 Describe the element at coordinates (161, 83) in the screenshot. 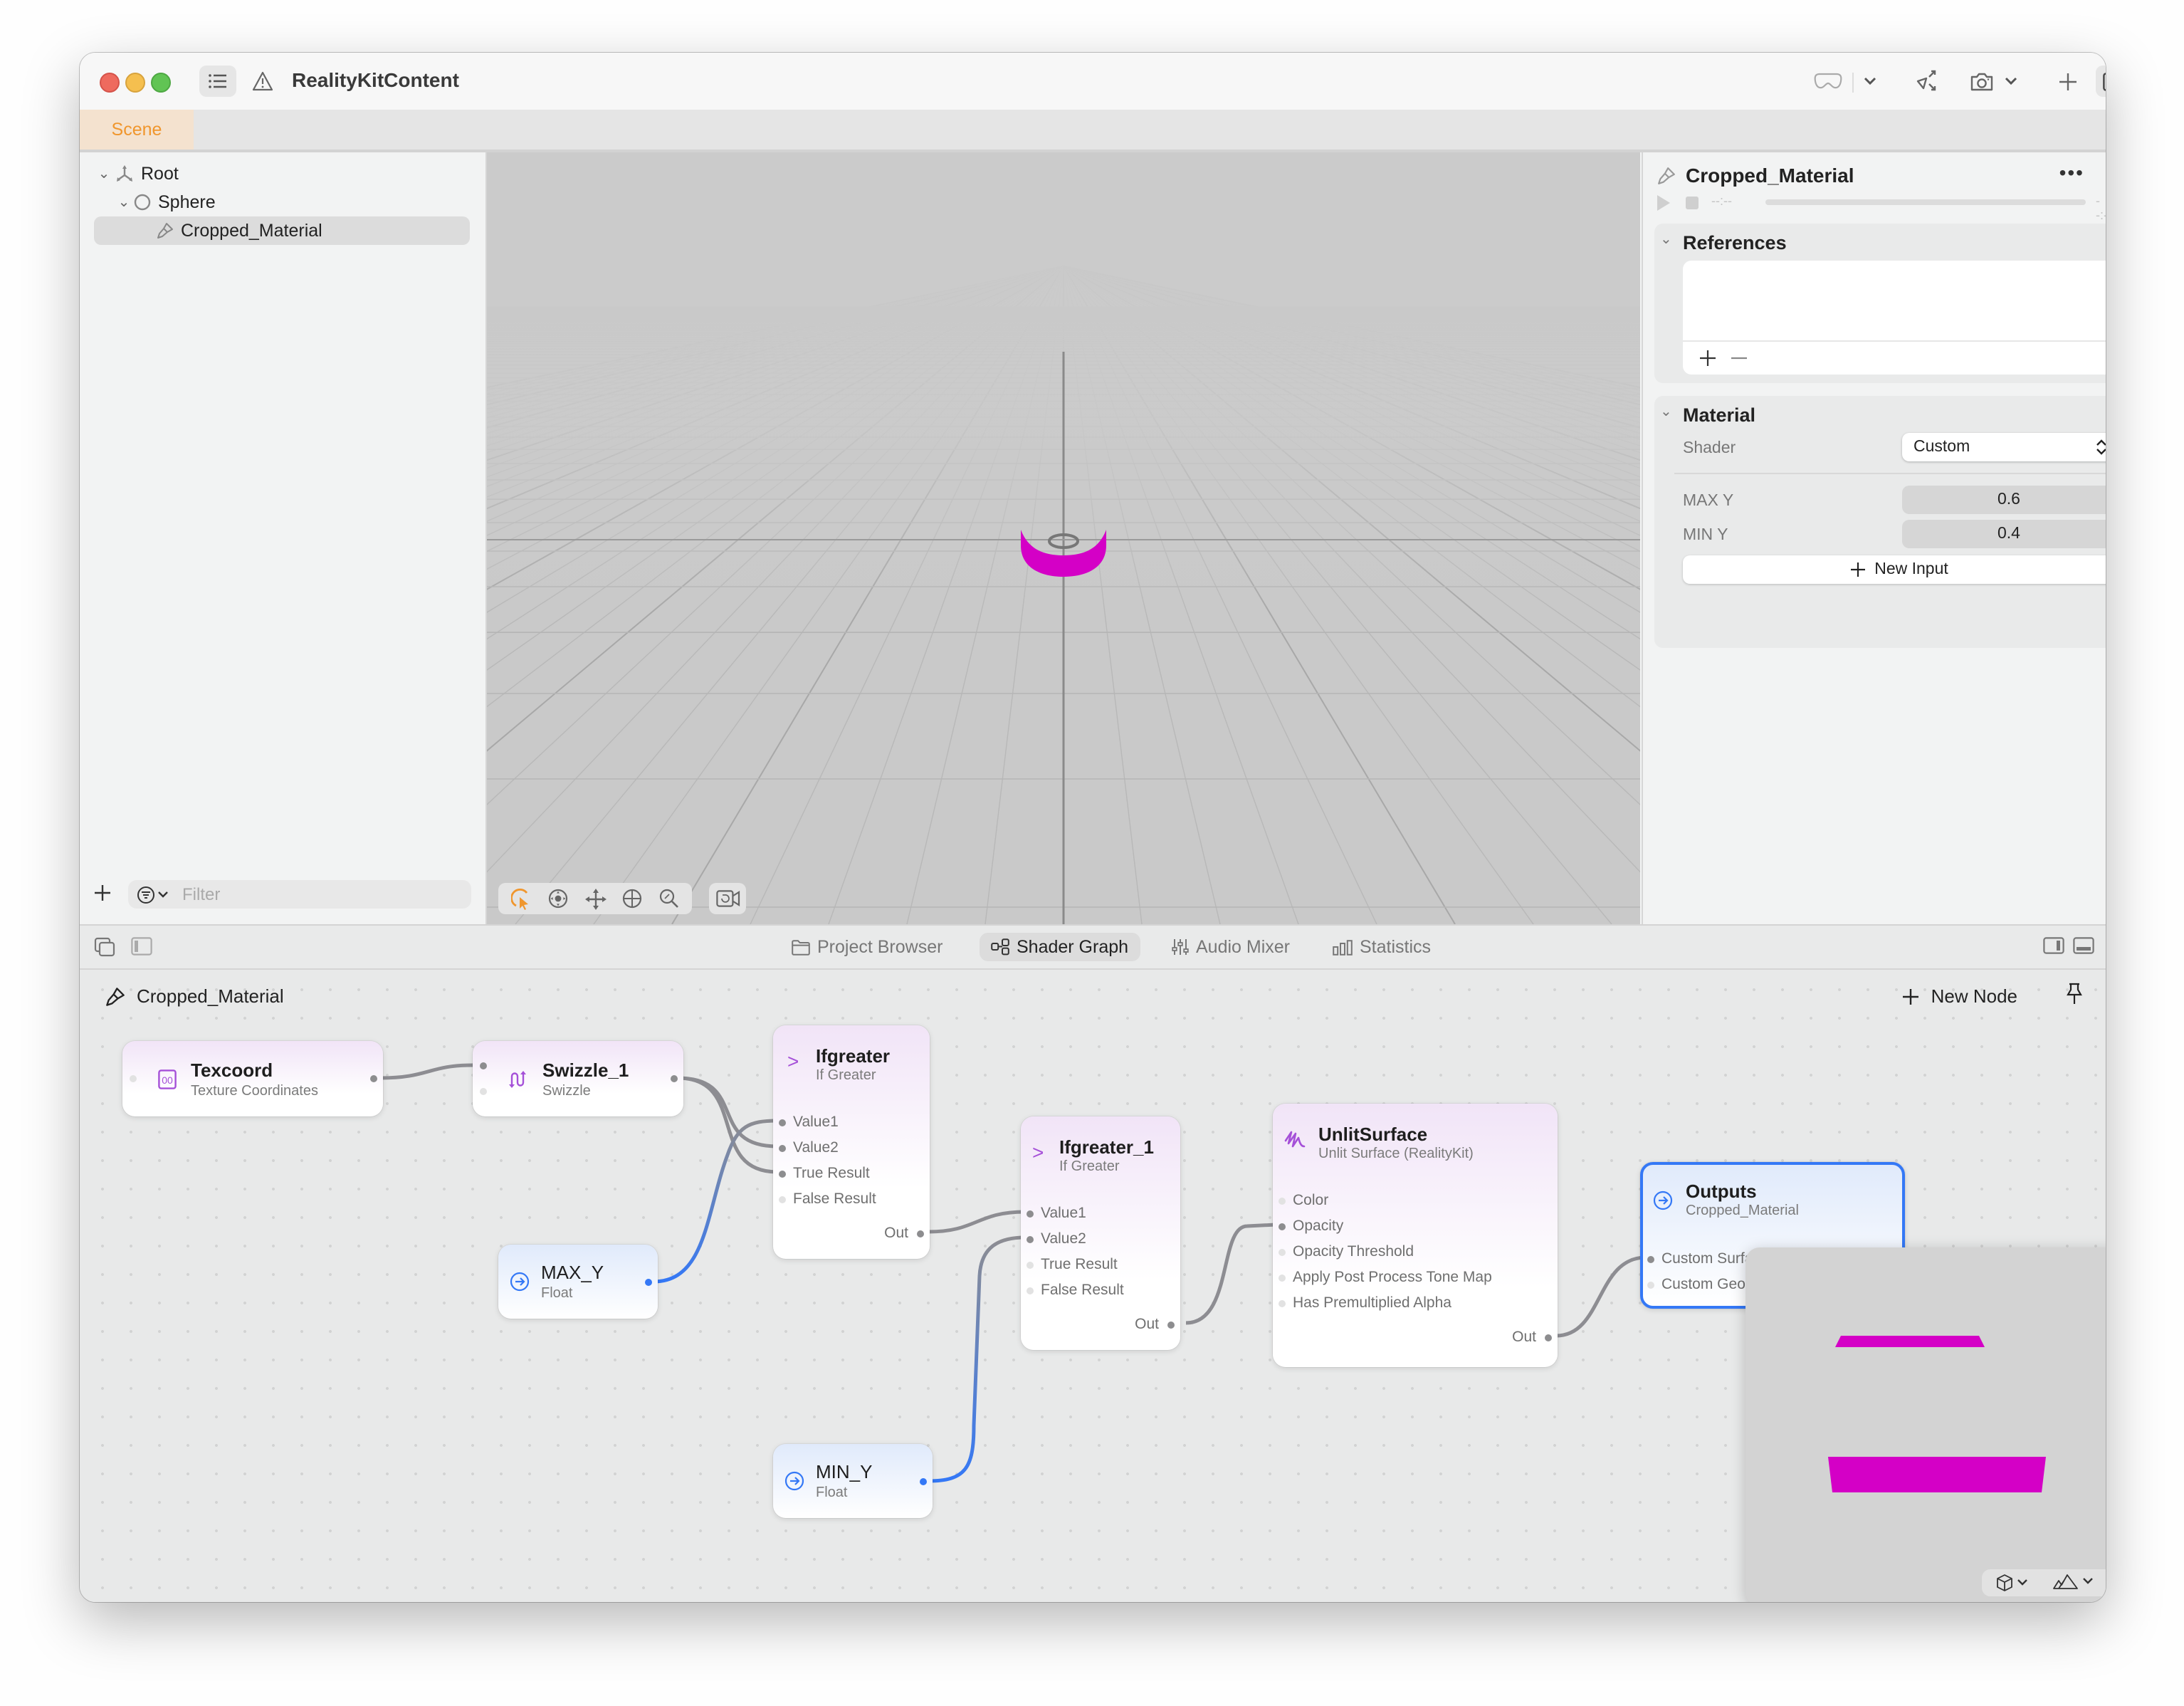

I see `zoom-window-button` at that location.